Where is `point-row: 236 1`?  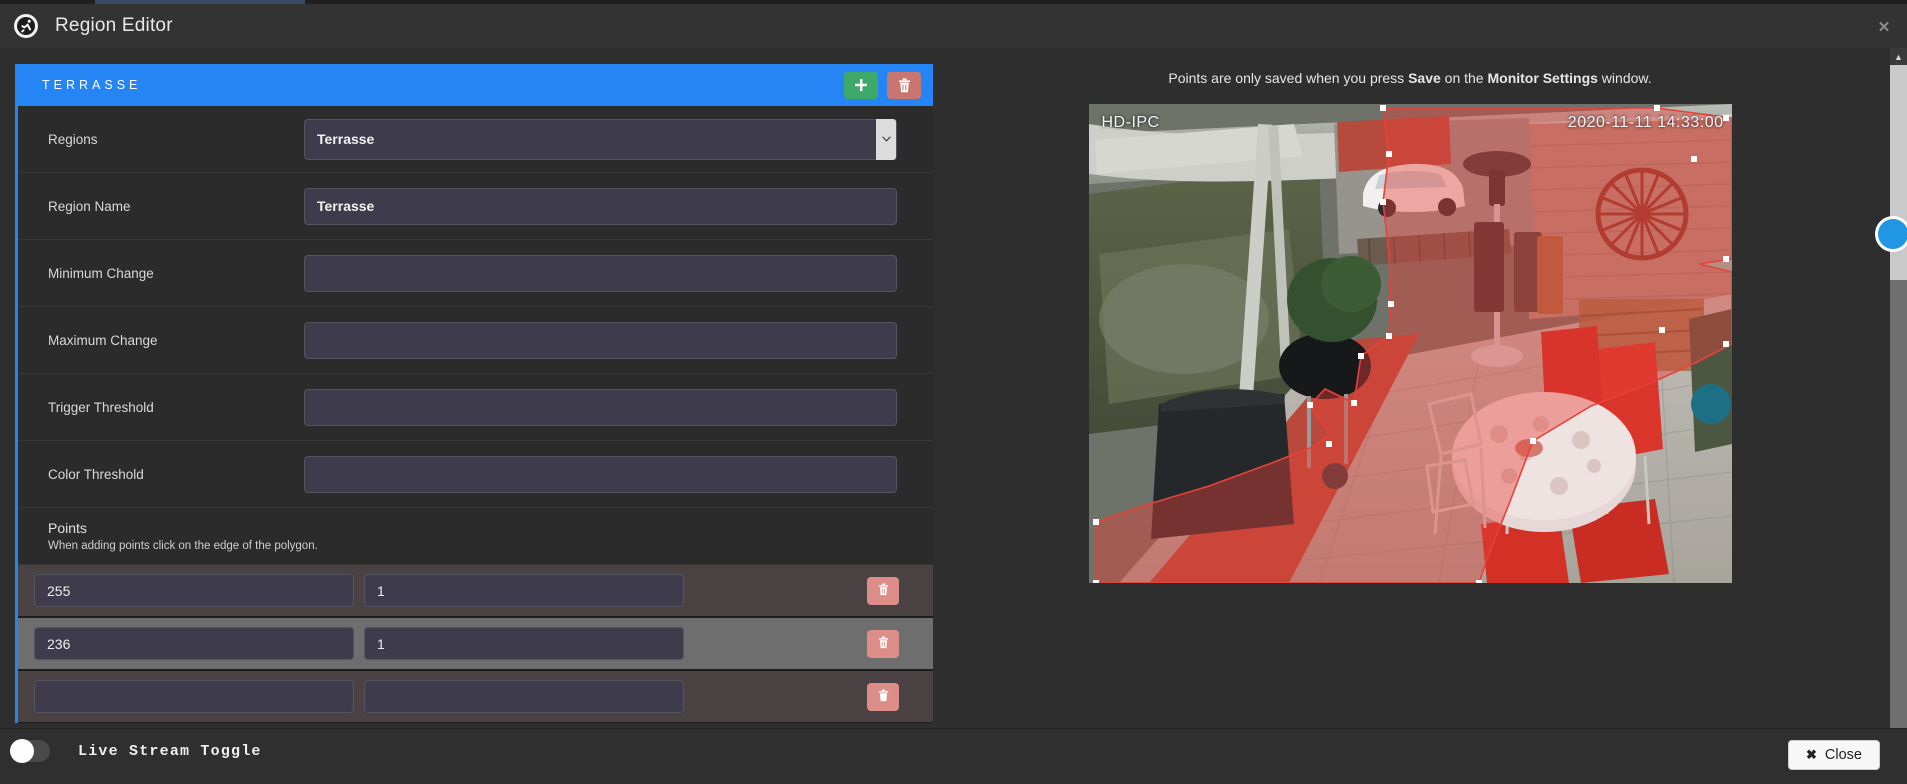
point-row: 236 1 is located at coordinates (475, 644).